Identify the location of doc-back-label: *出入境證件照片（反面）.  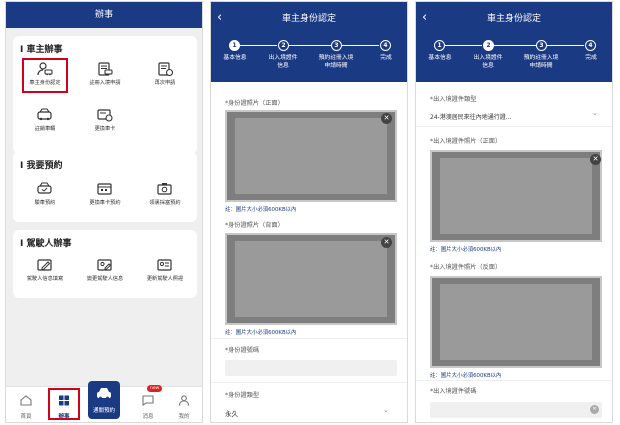
(466, 267).